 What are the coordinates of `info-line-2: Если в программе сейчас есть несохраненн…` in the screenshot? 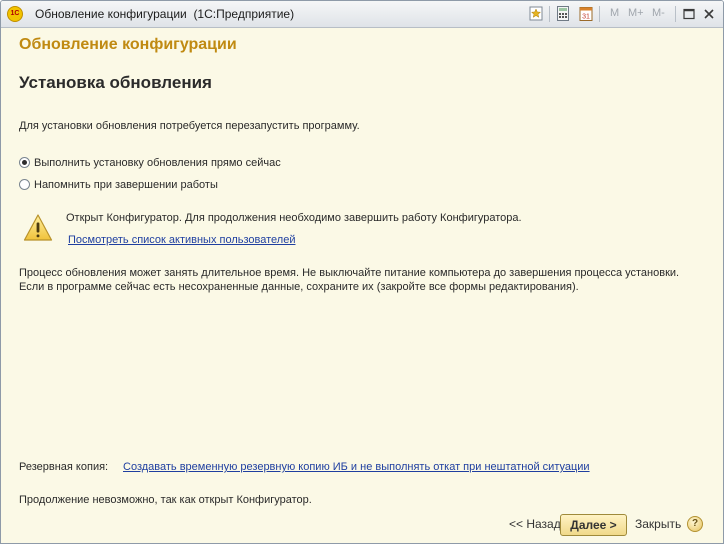 It's located at (299, 287).